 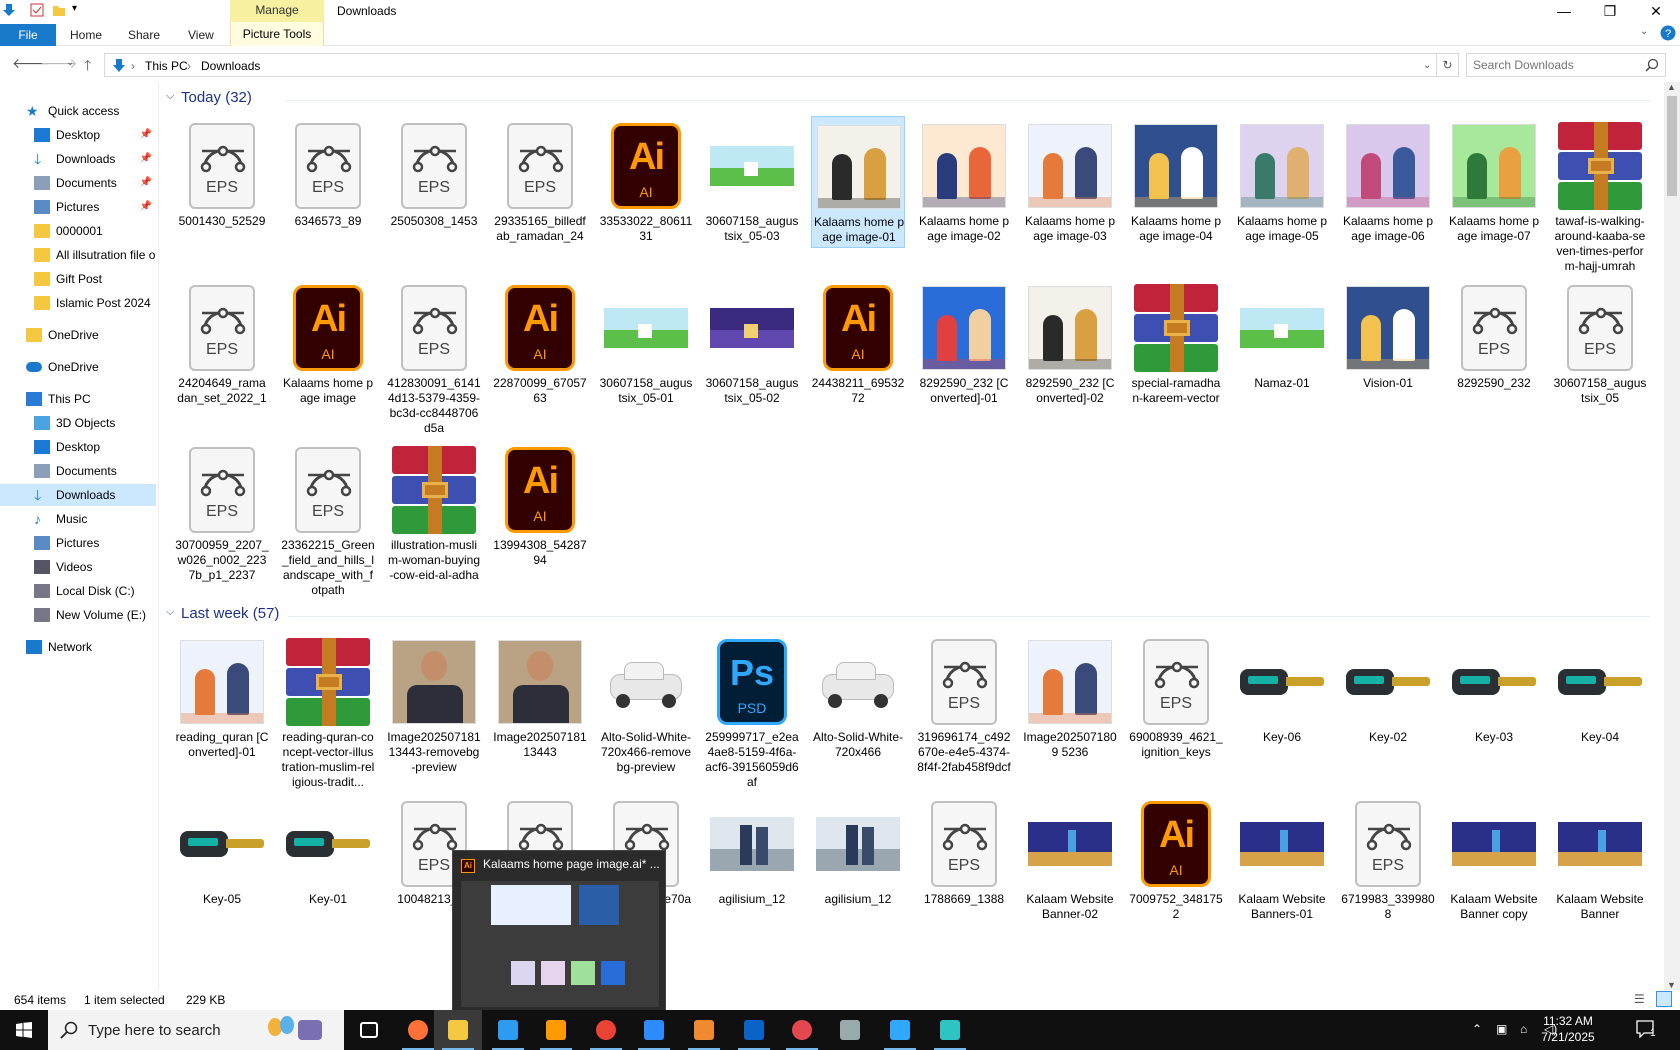 I want to click on file-tile: Kalaam Website Banners-01, so click(x=1282, y=873).